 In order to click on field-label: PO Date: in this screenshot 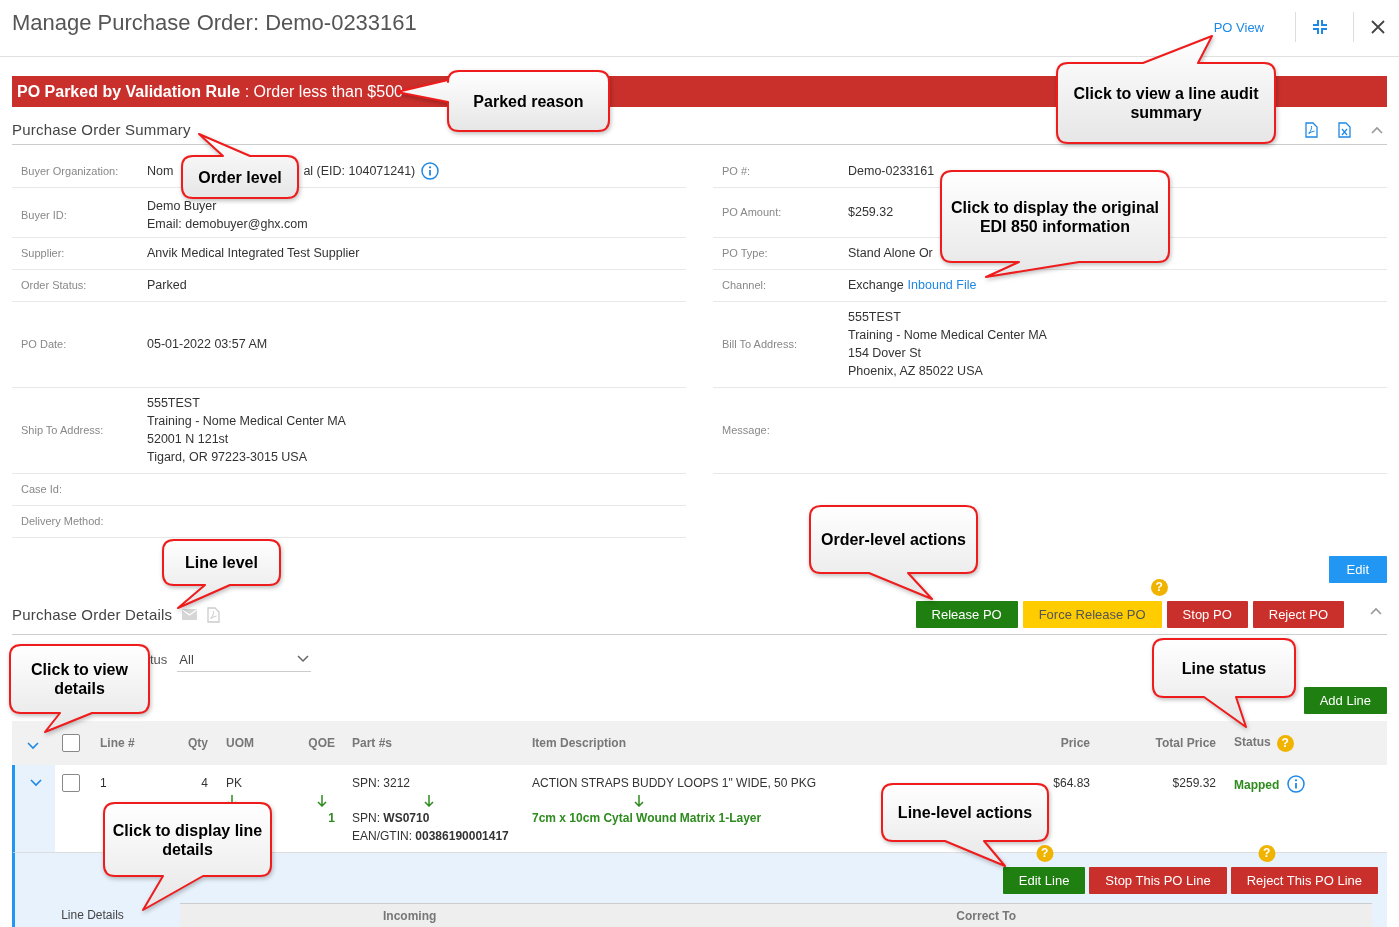, I will do `click(44, 344)`.